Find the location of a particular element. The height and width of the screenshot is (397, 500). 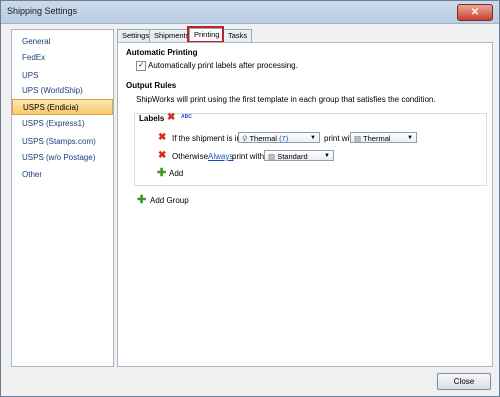

filter-icon: ⚲ is located at coordinates (245, 138).